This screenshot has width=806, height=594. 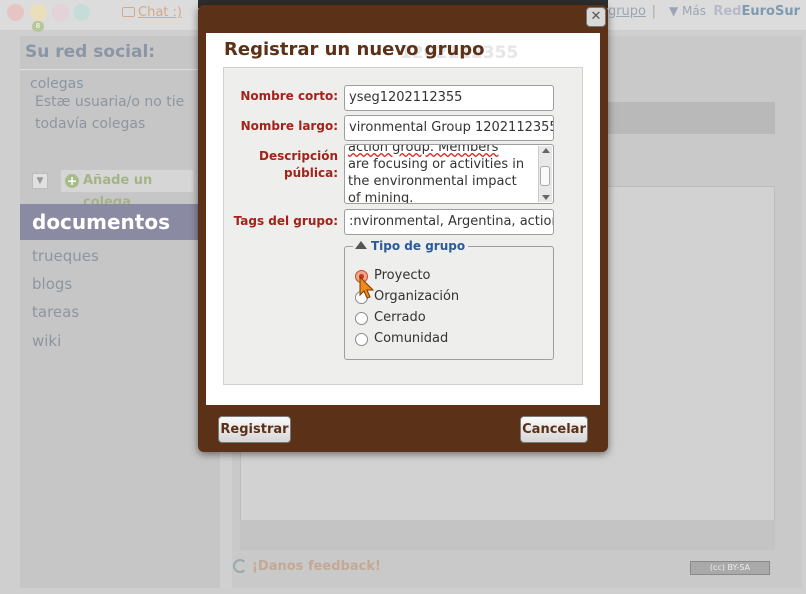 What do you see at coordinates (554, 429) in the screenshot?
I see `cancel-button: Cancelar` at bounding box center [554, 429].